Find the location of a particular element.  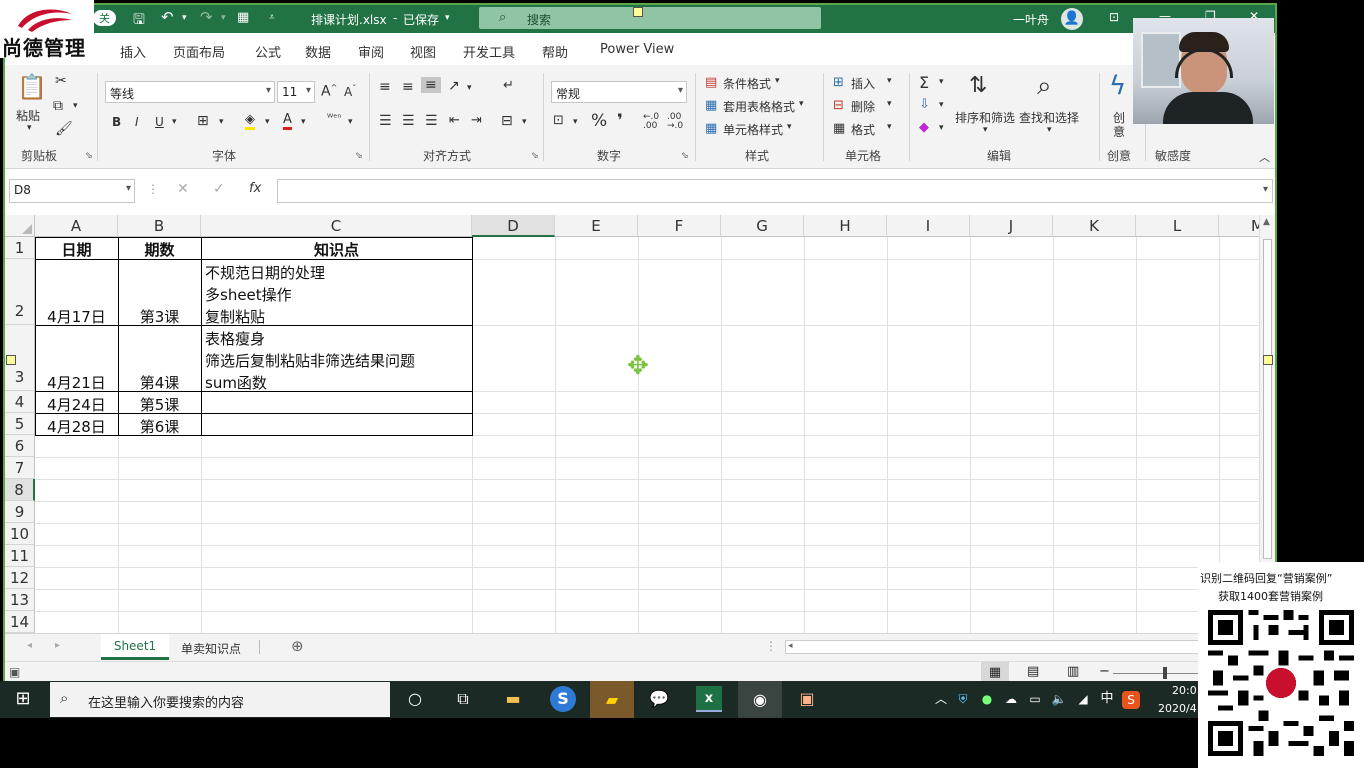

orientation-dropdown-icon: ▾ is located at coordinates (469, 88).